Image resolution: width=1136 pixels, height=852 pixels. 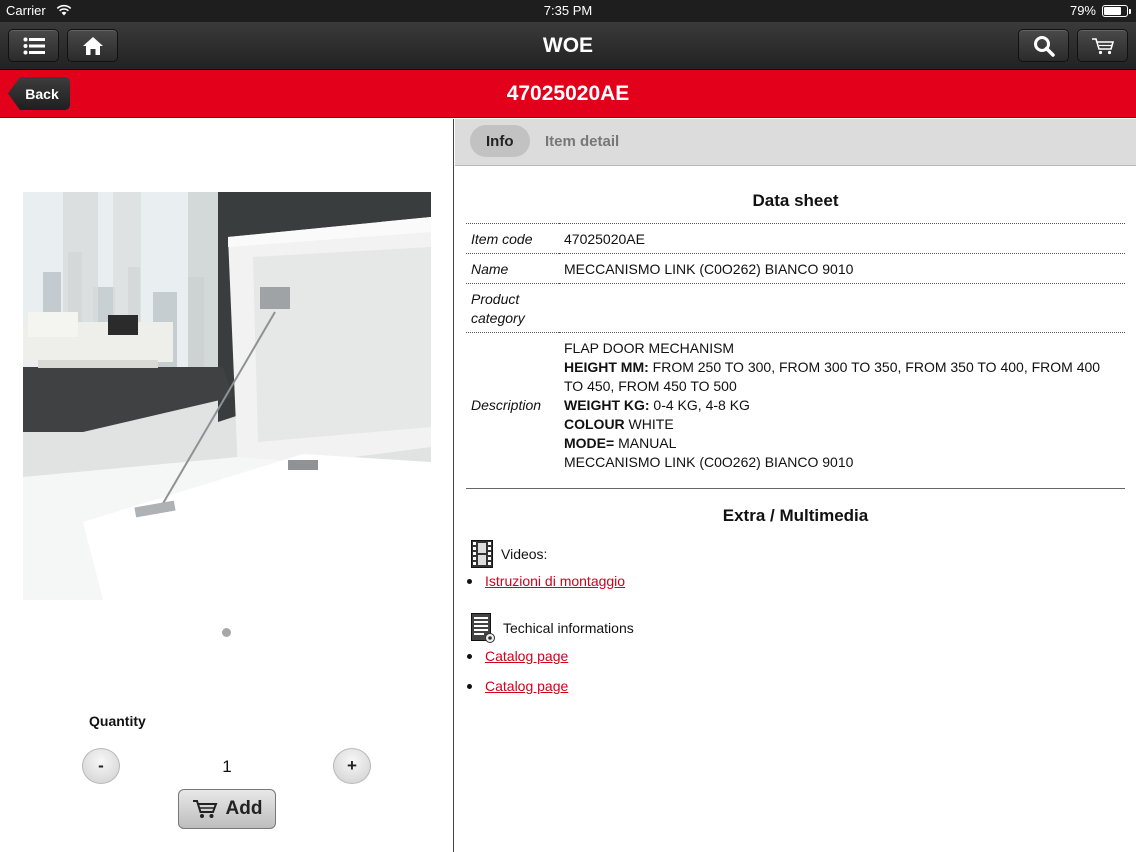 What do you see at coordinates (842, 405) in the screenshot?
I see `description-line: WEIGHT KG: 0-4 KG, 4-8 KG` at bounding box center [842, 405].